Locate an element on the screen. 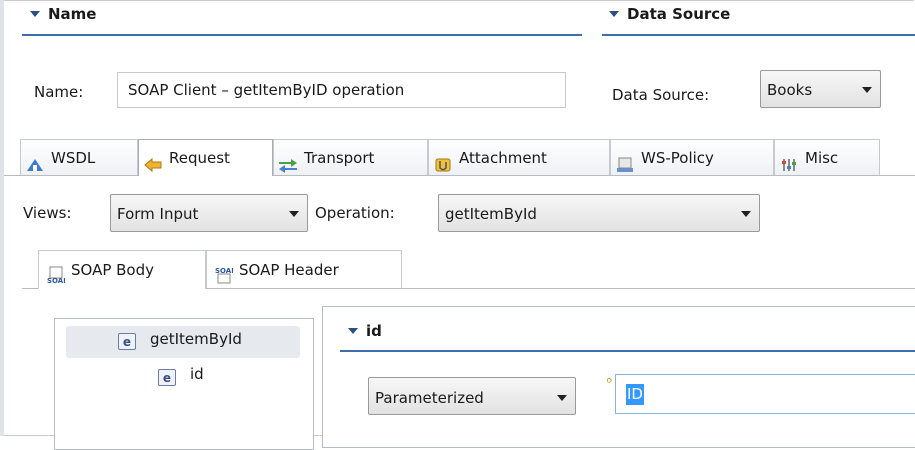 This screenshot has height=450, width=915. operation-label: Operation: is located at coordinates (355, 213).